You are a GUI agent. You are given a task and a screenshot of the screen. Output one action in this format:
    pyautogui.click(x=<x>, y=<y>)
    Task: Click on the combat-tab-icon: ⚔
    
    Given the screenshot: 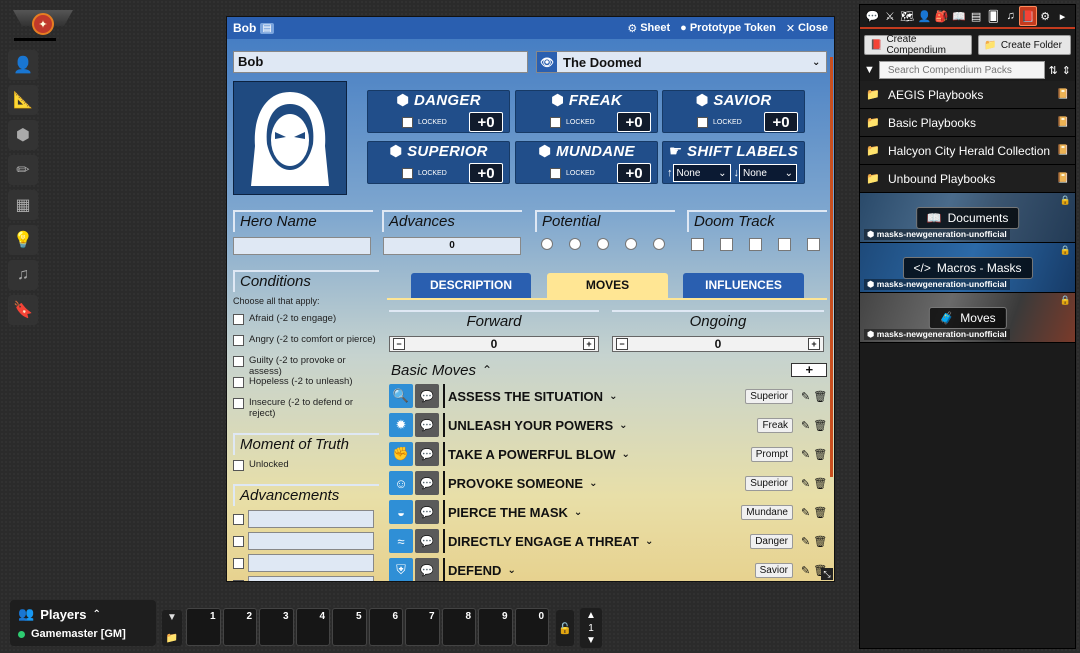 What is the action you would take?
    pyautogui.click(x=889, y=16)
    